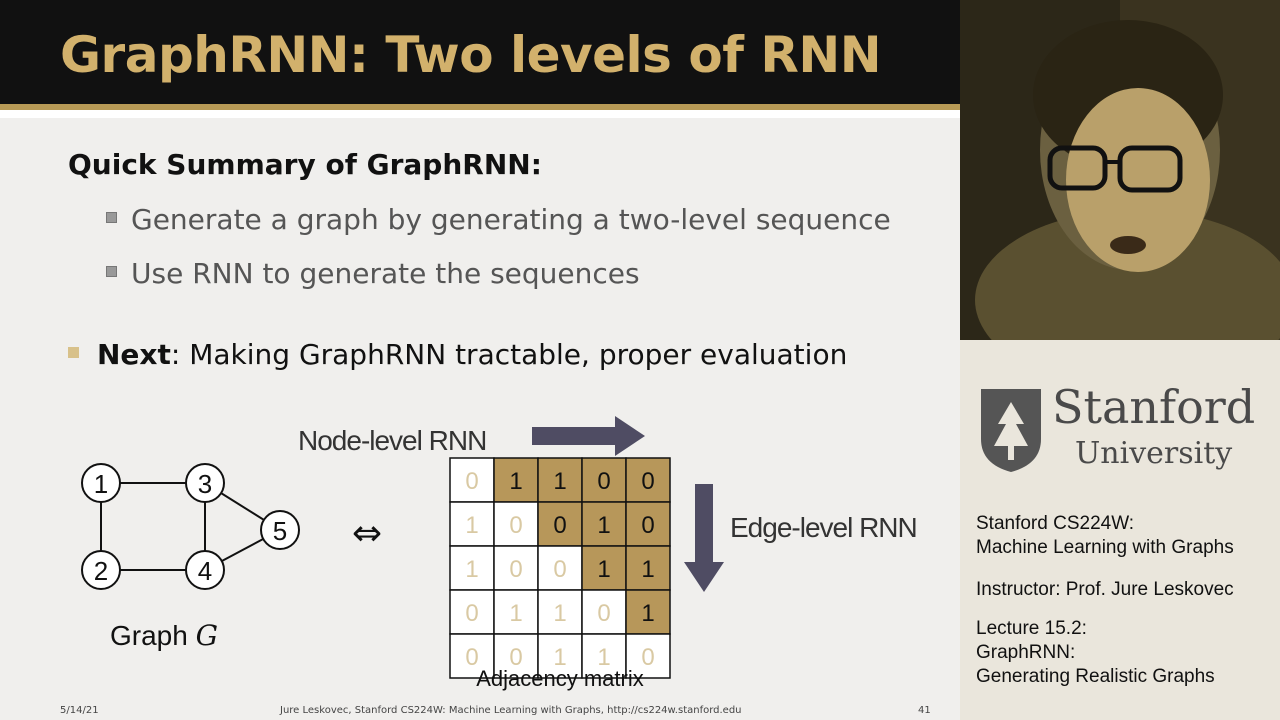 This screenshot has width=1280, height=720. What do you see at coordinates (1105, 589) in the screenshot?
I see `instructor: Instructor: Prof. Jure Leskovec` at bounding box center [1105, 589].